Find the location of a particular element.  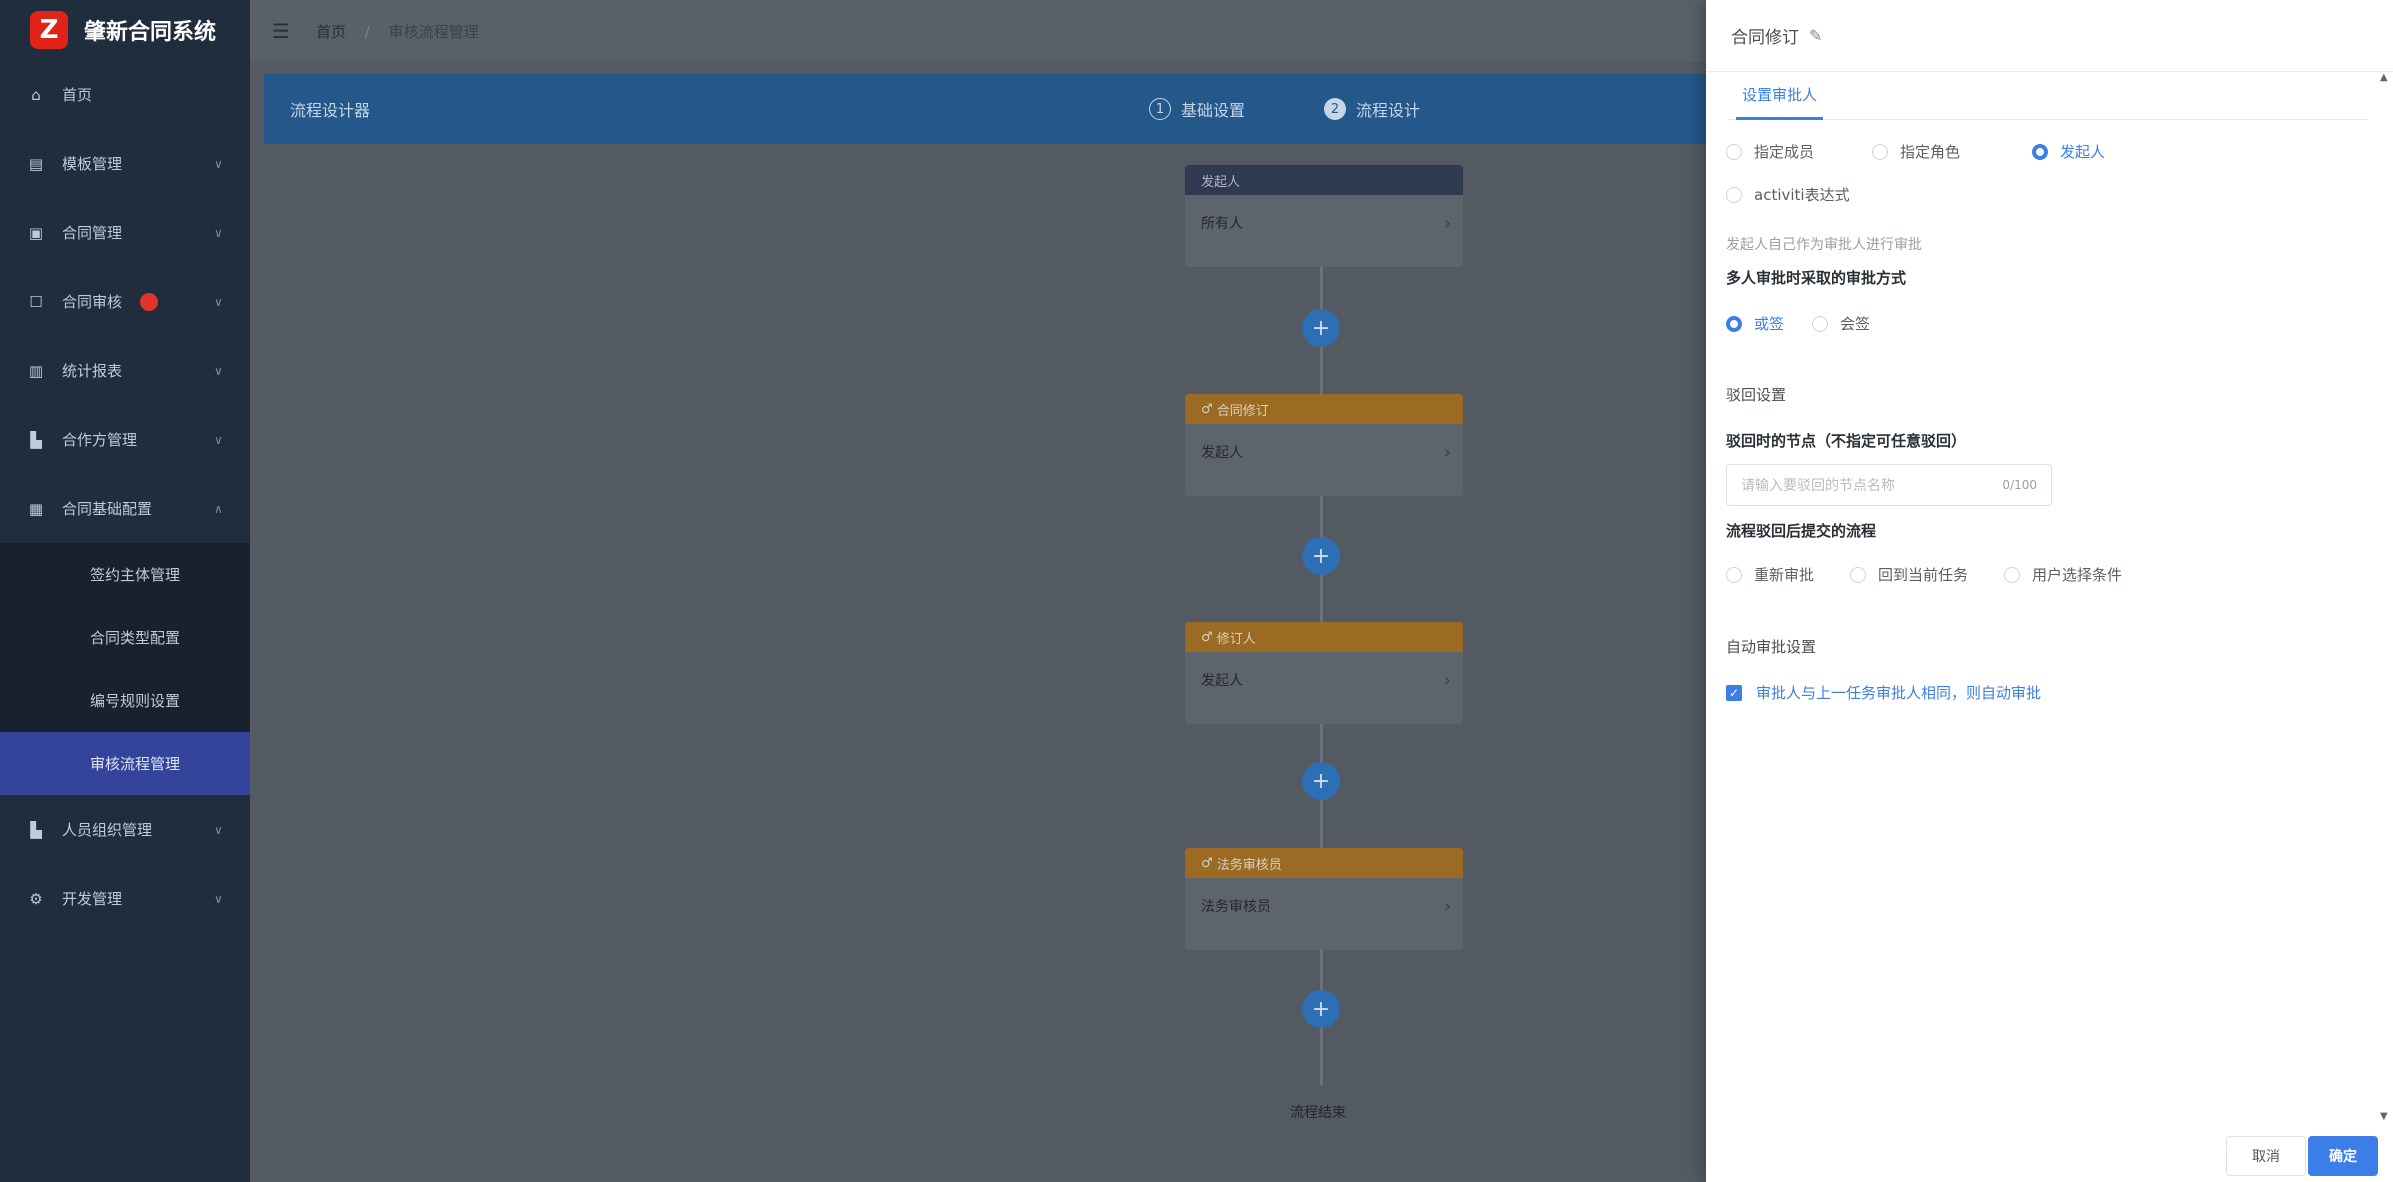

reject-node-input: 请输入要驳回的节点名称 0/100 is located at coordinates (1889, 485).